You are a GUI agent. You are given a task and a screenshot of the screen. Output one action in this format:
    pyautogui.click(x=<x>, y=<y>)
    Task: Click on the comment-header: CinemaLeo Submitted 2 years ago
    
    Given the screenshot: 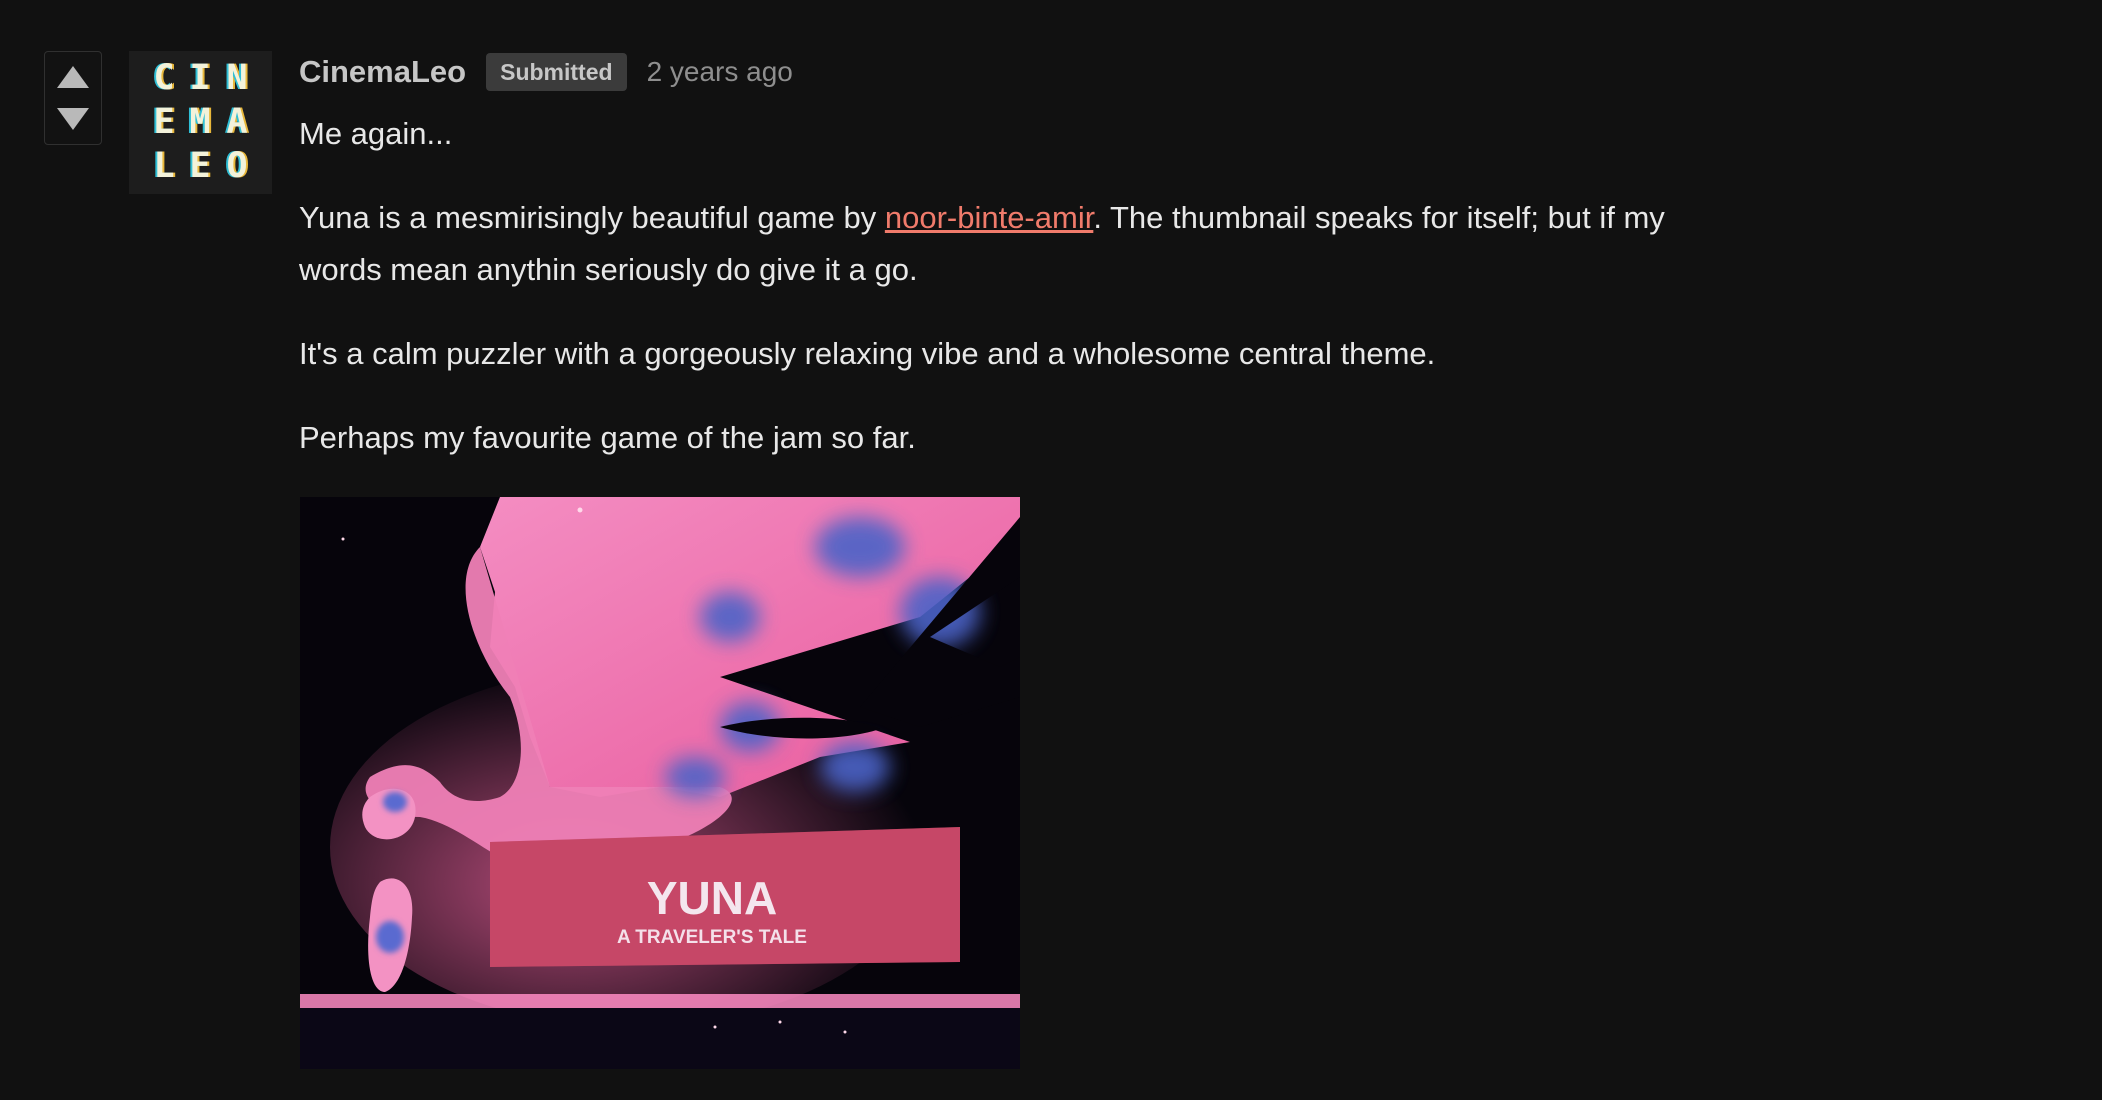 What is the action you would take?
    pyautogui.click(x=1009, y=72)
    